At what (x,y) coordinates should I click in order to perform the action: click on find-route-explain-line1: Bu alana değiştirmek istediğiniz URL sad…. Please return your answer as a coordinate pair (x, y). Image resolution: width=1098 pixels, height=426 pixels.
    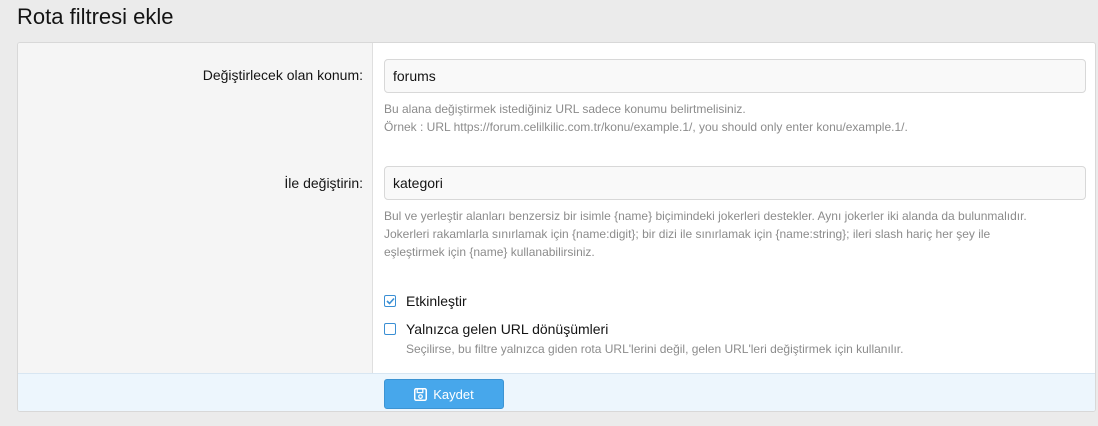
    Looking at the image, I should click on (565, 109).